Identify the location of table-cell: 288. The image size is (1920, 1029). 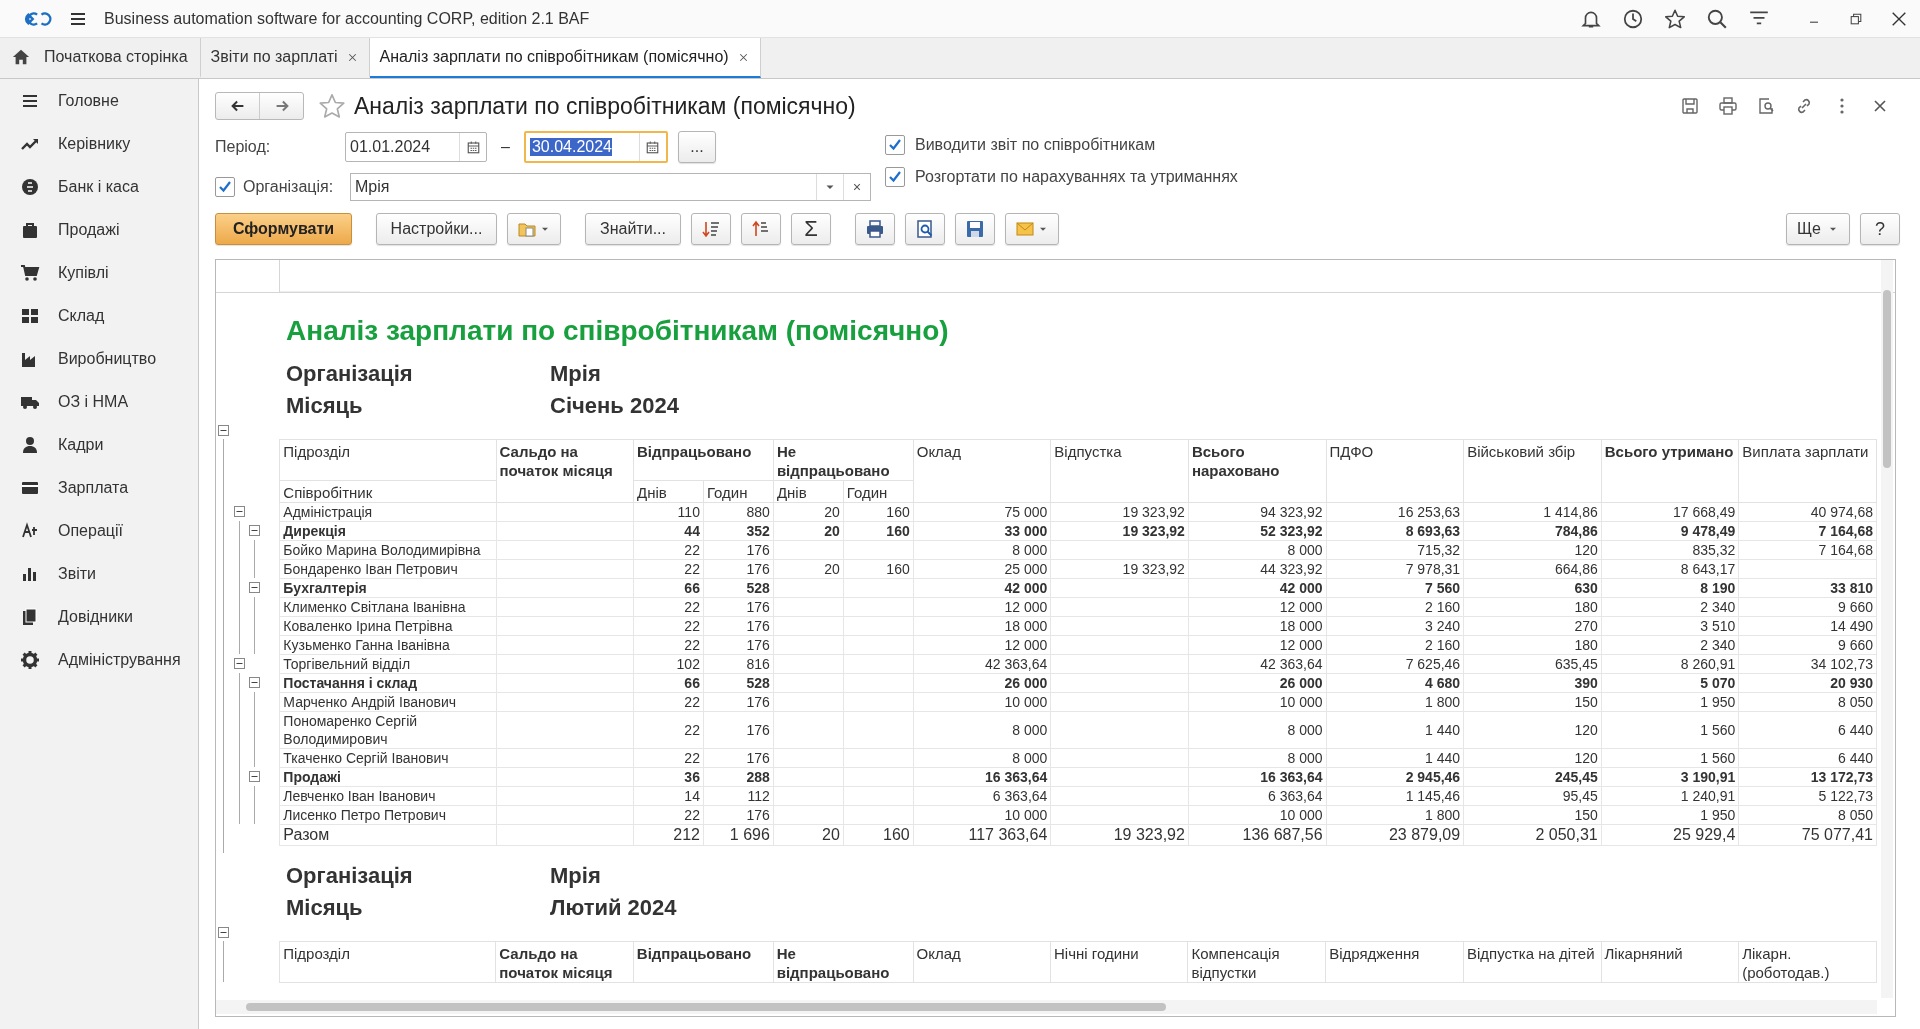
(738, 776).